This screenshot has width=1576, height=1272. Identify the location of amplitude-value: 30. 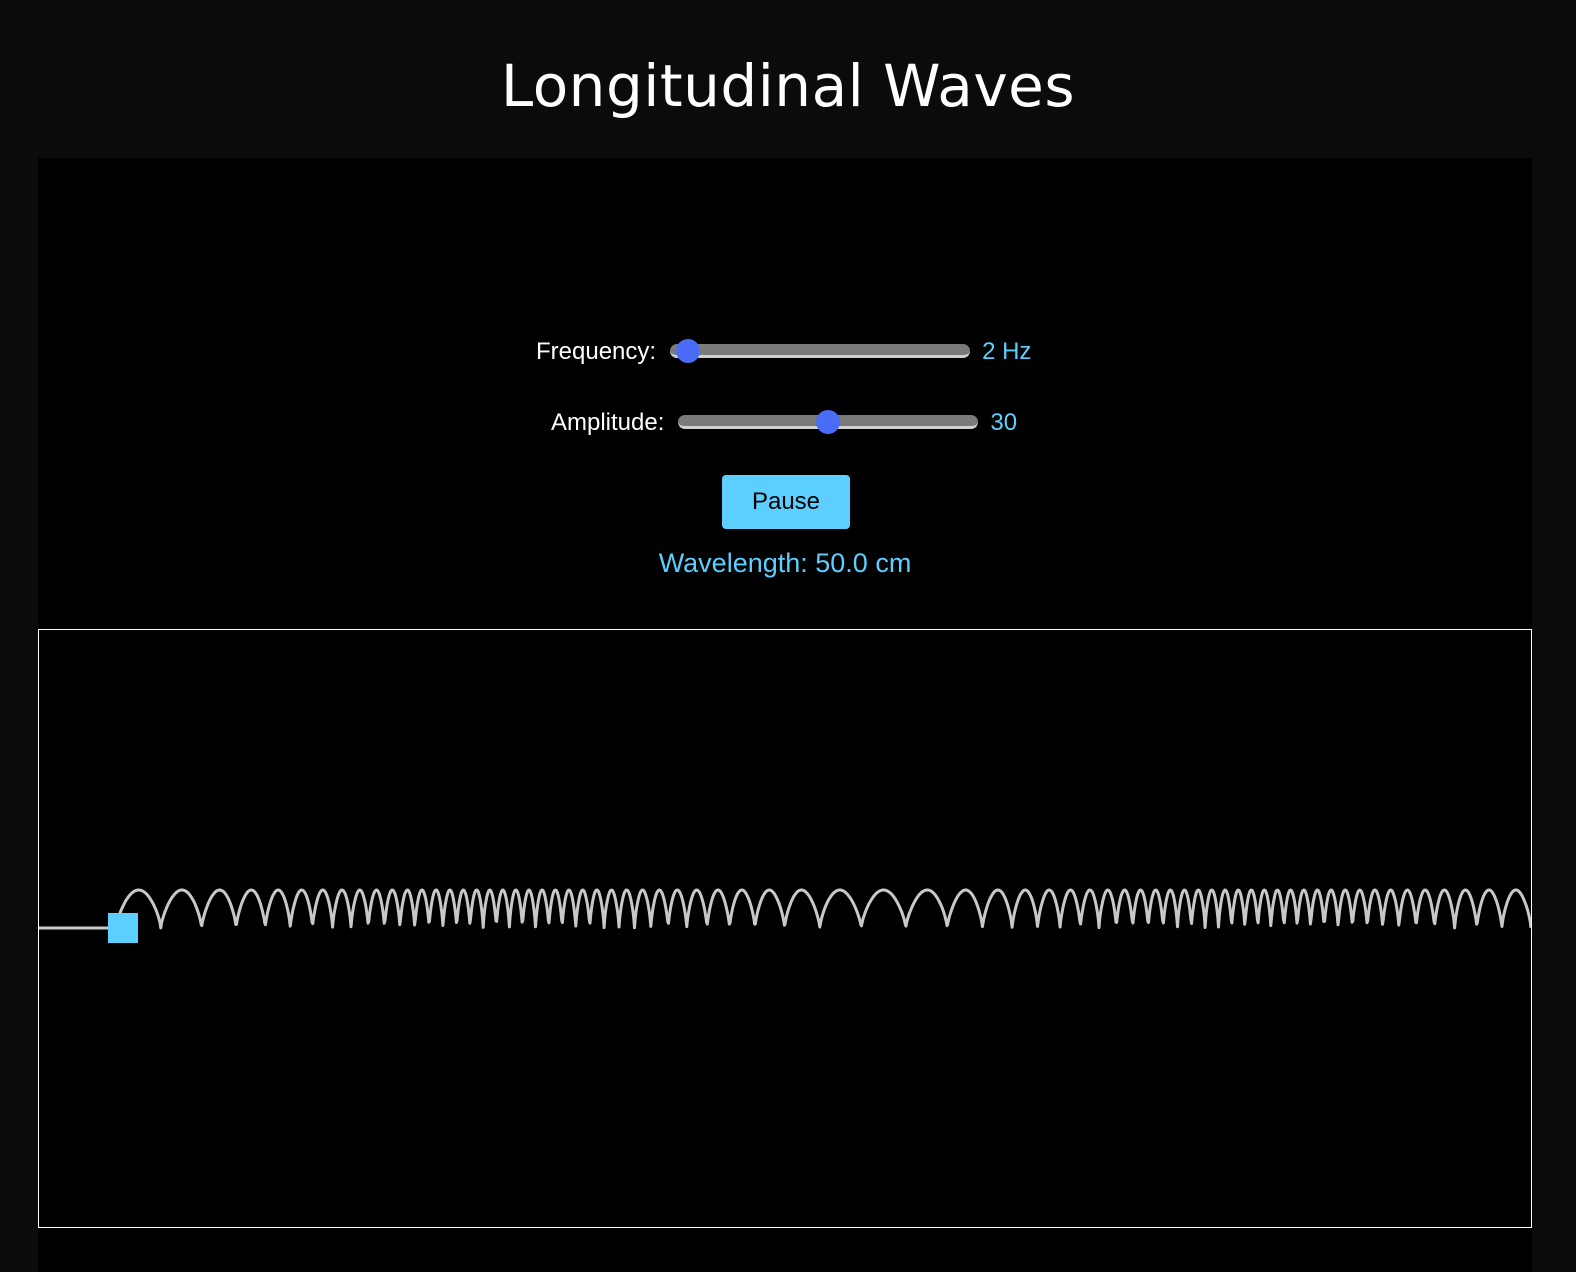
(1004, 422).